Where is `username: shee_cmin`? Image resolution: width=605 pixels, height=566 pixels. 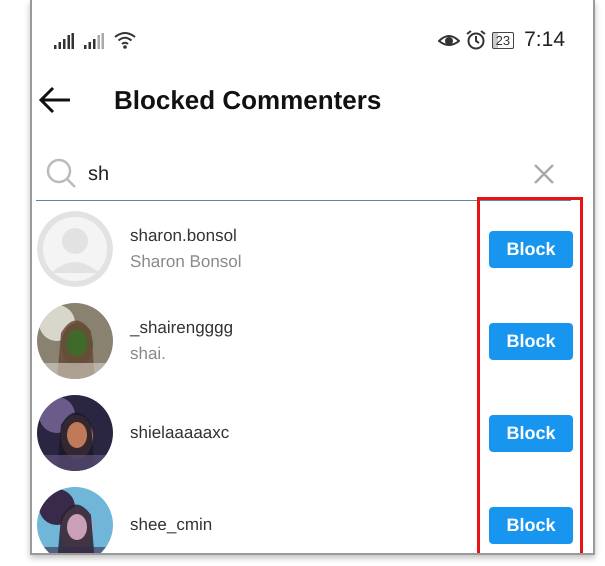 username: shee_cmin is located at coordinates (172, 525).